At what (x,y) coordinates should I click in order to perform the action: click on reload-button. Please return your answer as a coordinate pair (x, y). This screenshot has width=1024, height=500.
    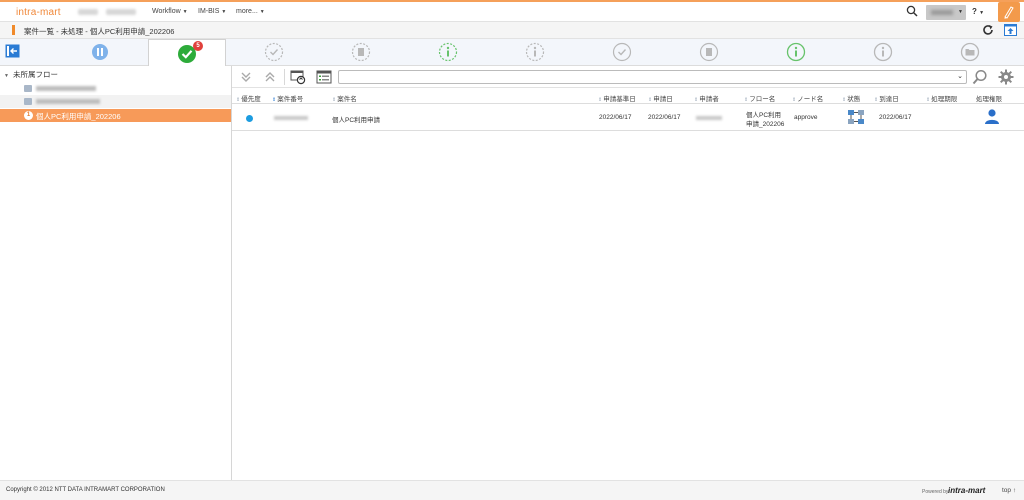
    Looking at the image, I should click on (988, 30).